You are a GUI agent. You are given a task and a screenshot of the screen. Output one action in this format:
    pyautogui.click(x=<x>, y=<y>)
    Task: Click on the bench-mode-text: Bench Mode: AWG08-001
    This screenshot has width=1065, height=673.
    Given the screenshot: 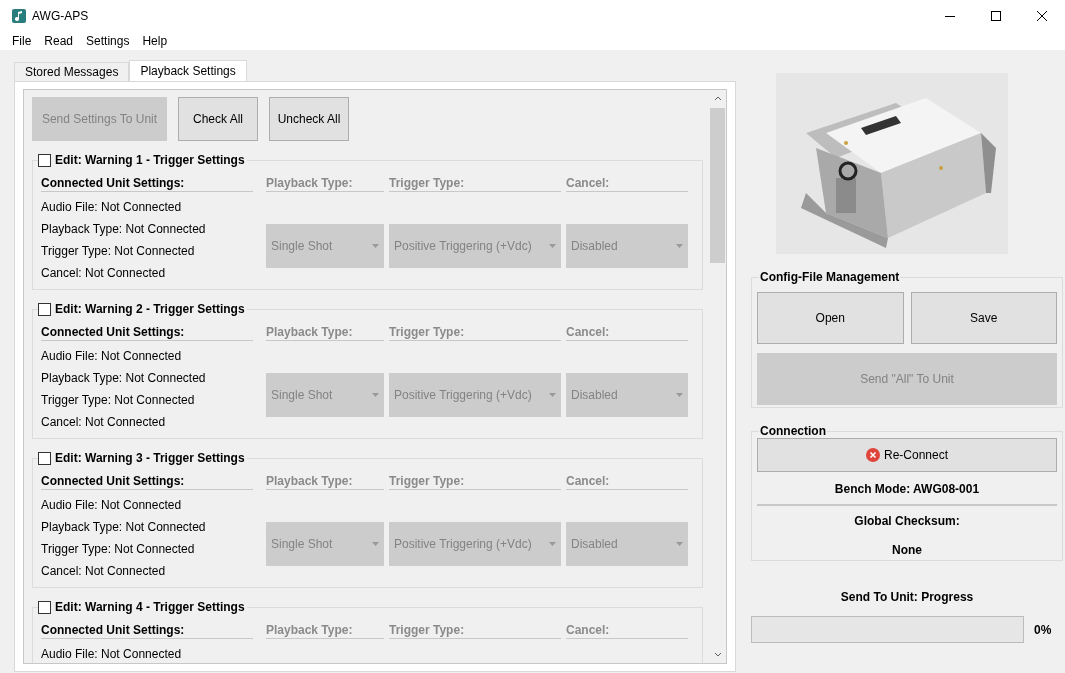 What is the action you would take?
    pyautogui.click(x=907, y=489)
    